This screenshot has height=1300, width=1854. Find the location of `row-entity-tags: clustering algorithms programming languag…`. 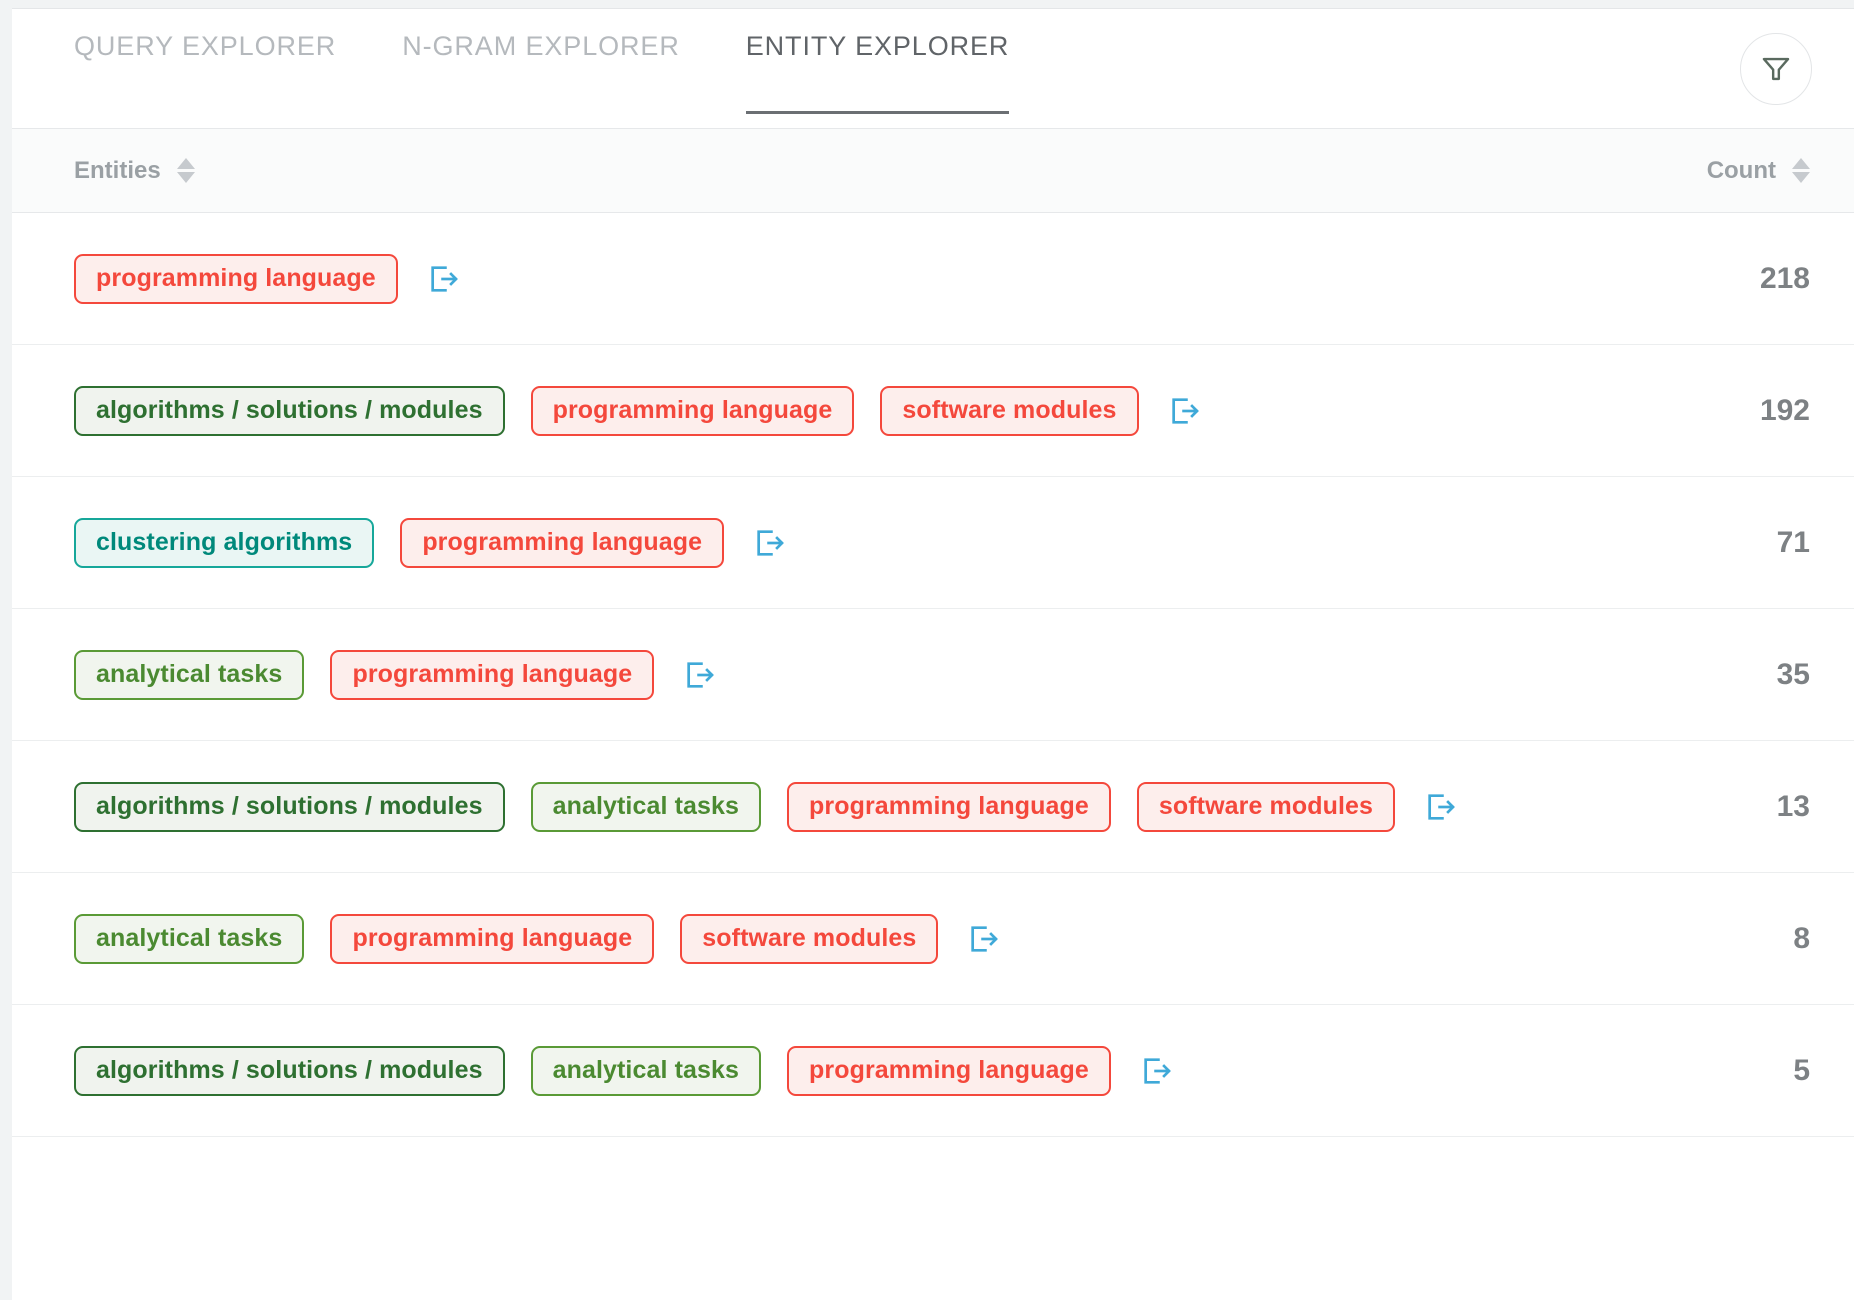

row-entity-tags: clustering algorithms programming languag… is located at coordinates (882, 543).